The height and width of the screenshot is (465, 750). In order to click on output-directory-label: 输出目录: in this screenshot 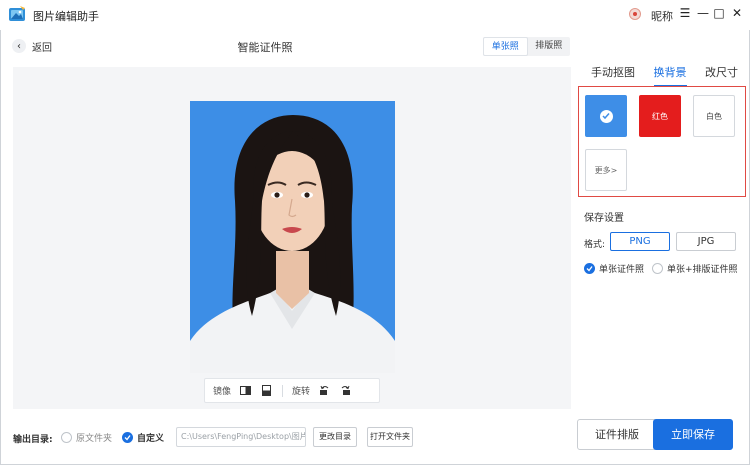, I will do `click(33, 440)`.